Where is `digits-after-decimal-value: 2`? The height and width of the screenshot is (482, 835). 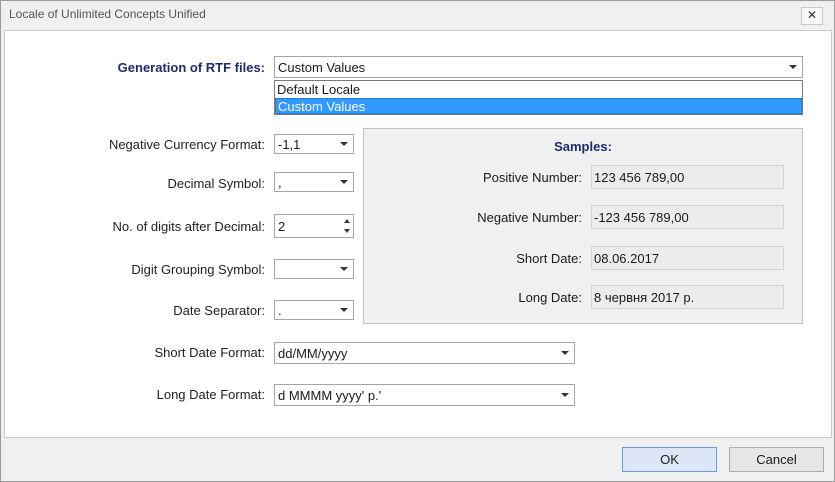 digits-after-decimal-value: 2 is located at coordinates (282, 226).